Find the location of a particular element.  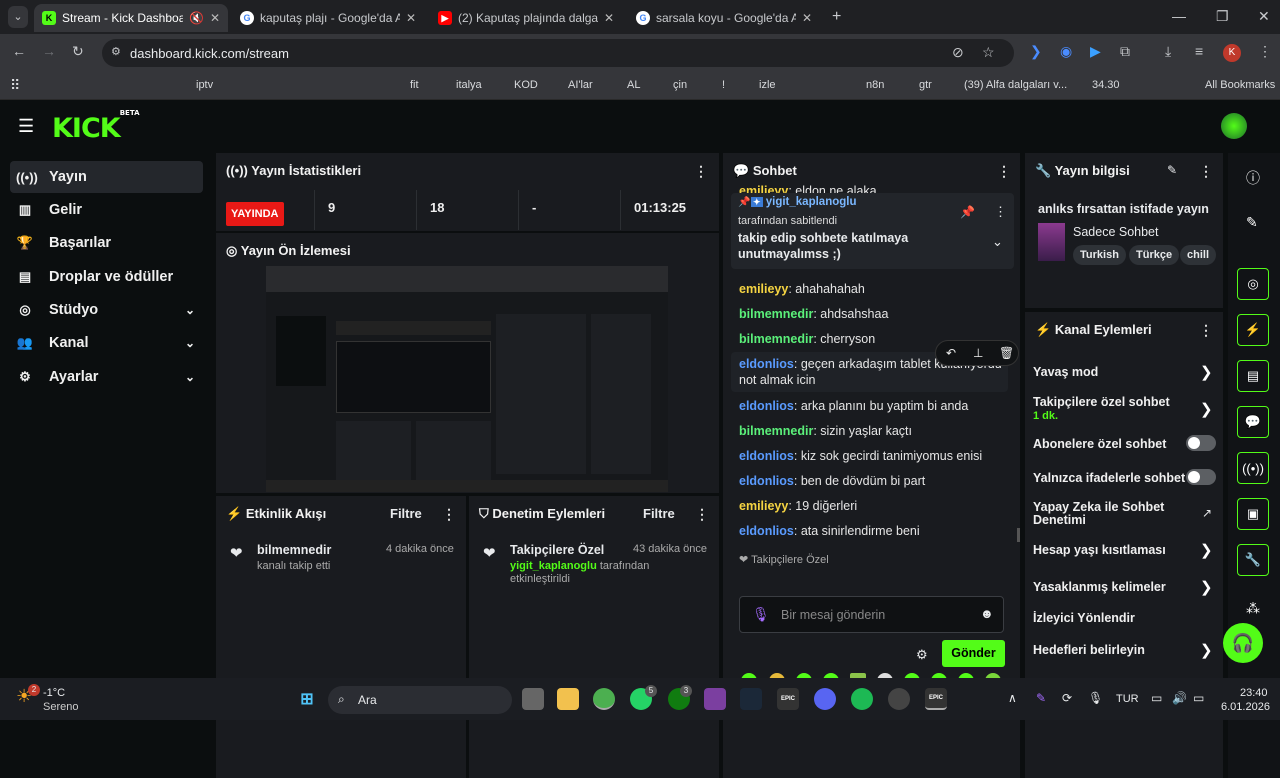

clock-date: 6.01.2026 is located at coordinates (1245, 707).